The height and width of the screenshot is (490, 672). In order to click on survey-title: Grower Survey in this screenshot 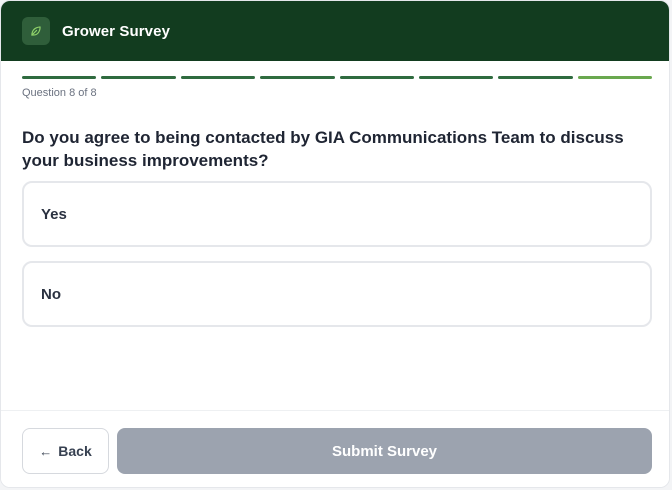, I will do `click(116, 31)`.